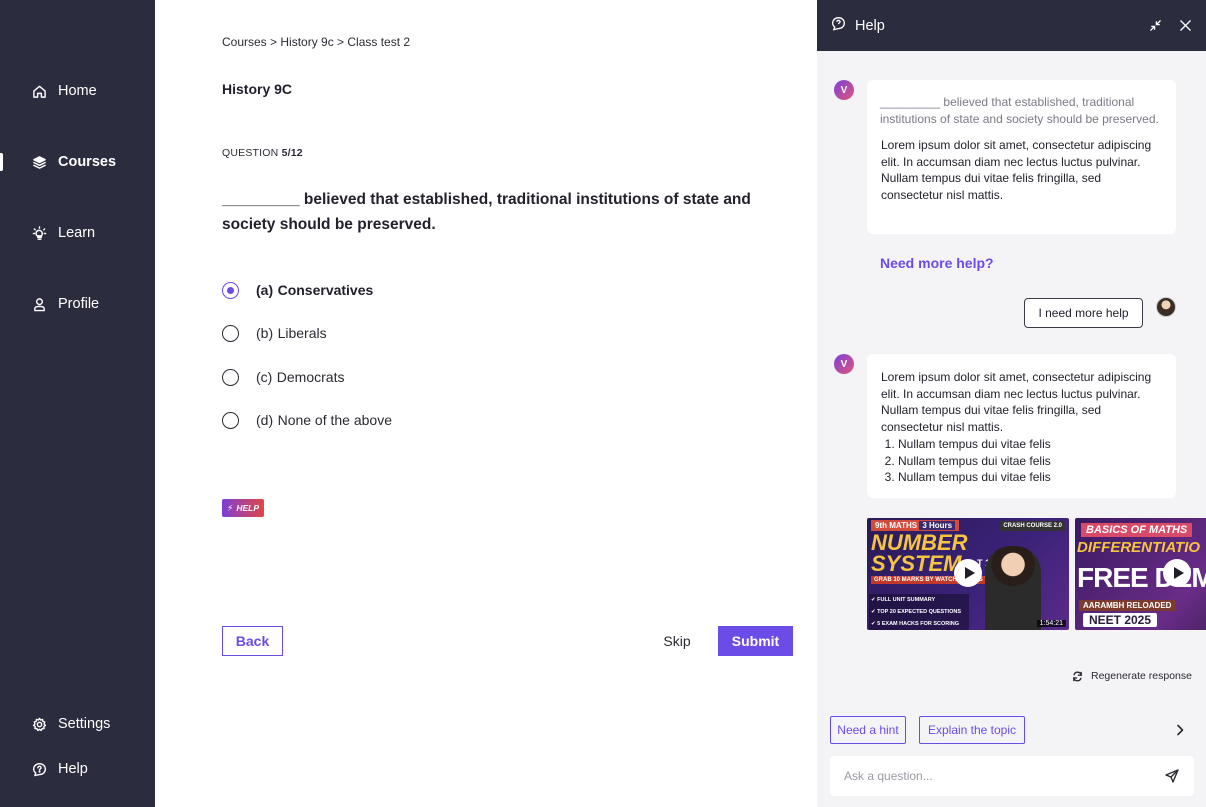 Image resolution: width=1206 pixels, height=807 pixels. What do you see at coordinates (230, 290) in the screenshot?
I see `radio-selected` at bounding box center [230, 290].